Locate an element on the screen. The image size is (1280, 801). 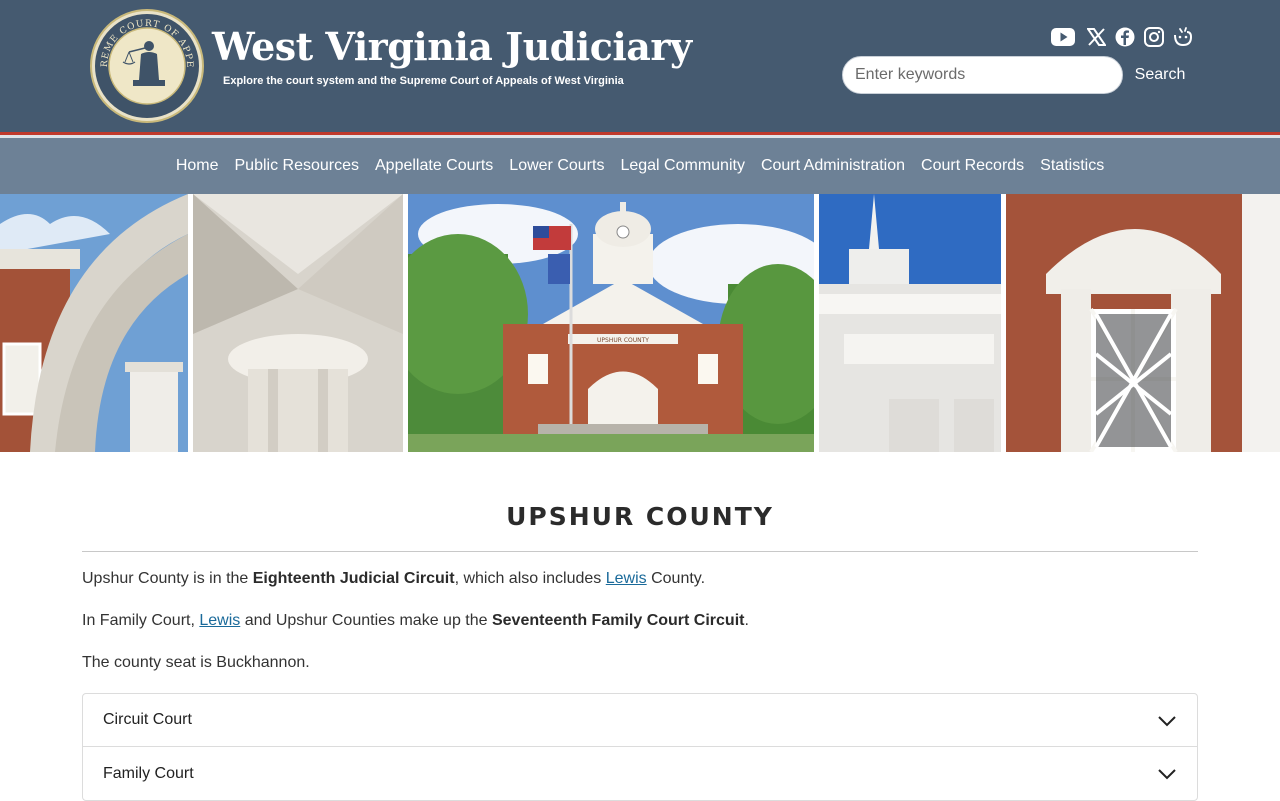
accordion-label: Circuit Court is located at coordinates (147, 719).